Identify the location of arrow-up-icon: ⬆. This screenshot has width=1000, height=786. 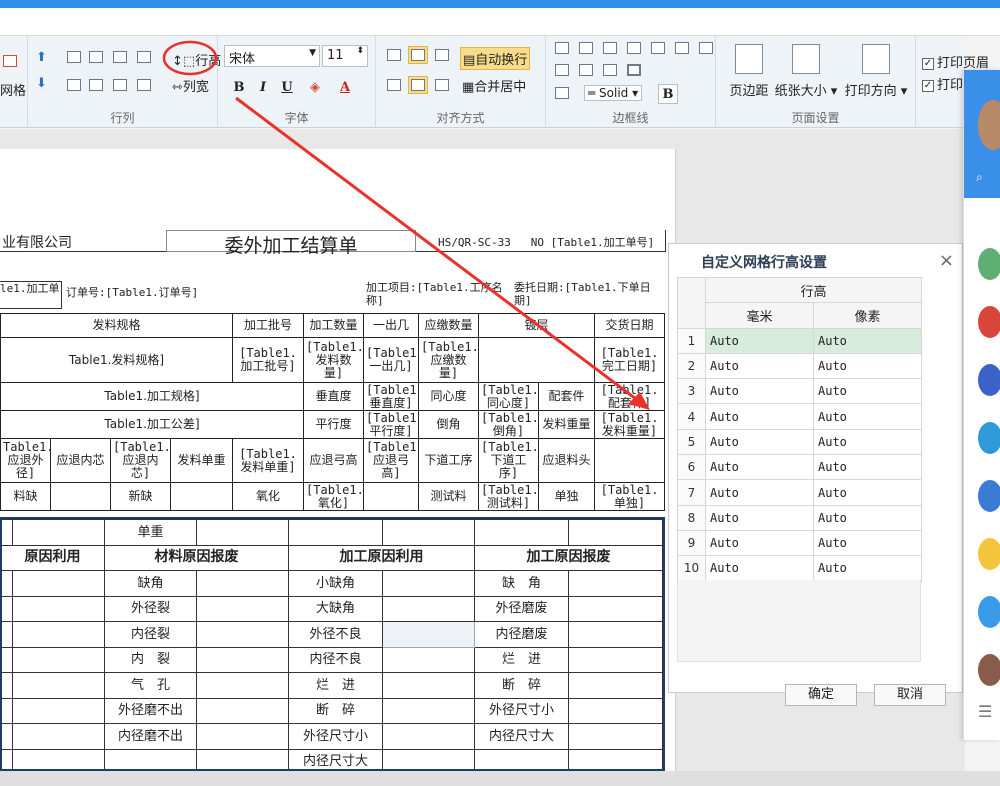
(41, 57).